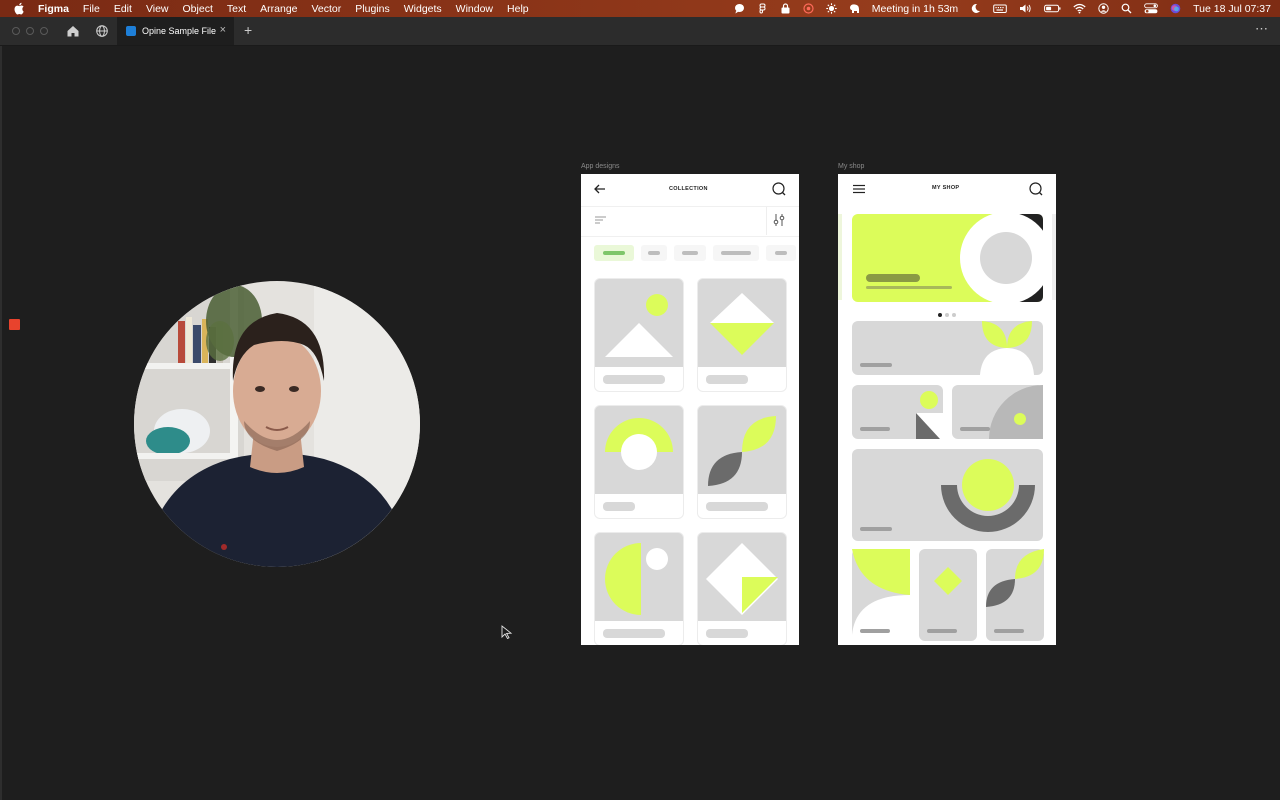 The height and width of the screenshot is (800, 1280). Describe the element at coordinates (881, 595) in the screenshot. I see `category-tile-arch` at that location.